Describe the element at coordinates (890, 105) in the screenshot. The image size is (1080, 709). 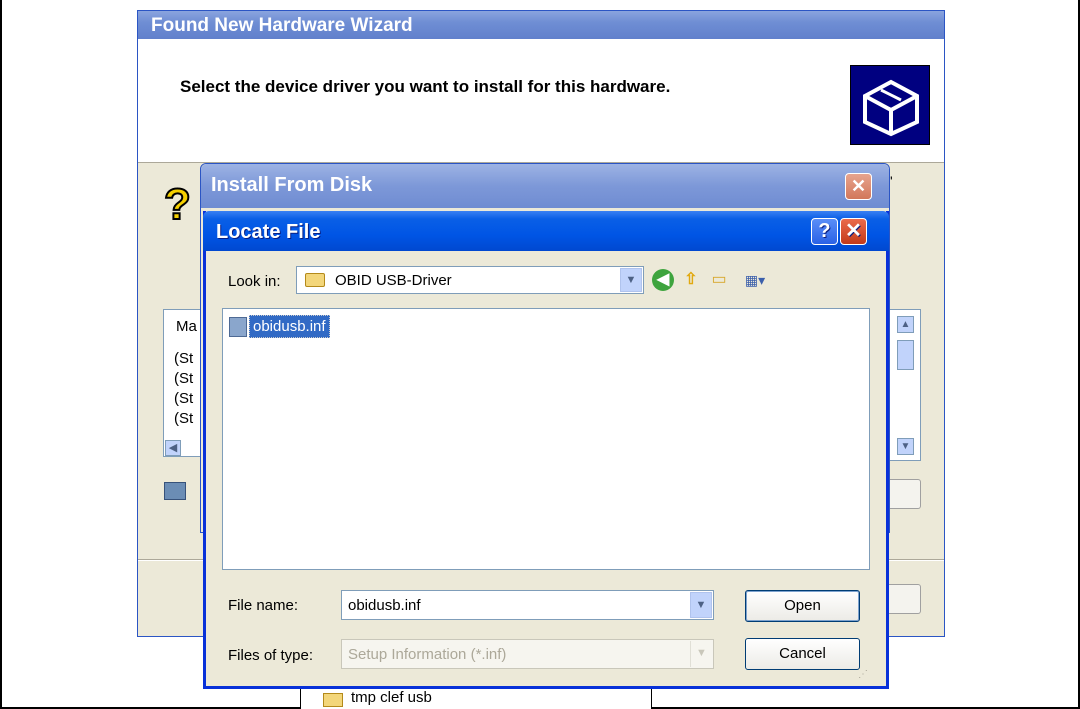
I see `hardware-install-icon` at that location.